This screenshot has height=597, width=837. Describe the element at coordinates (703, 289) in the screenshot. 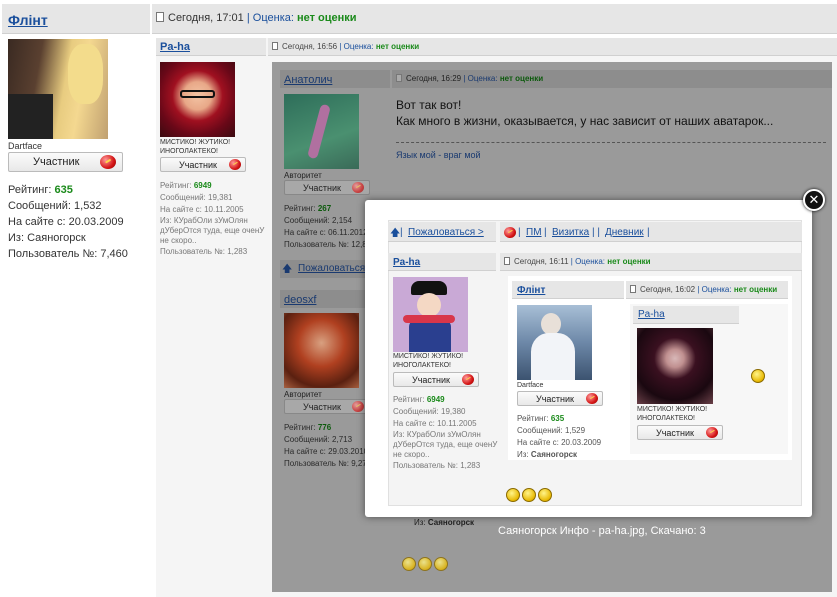

I see `lb-inner-meta: Сегодня, 16:02 | Оценка: нет оценки` at that location.